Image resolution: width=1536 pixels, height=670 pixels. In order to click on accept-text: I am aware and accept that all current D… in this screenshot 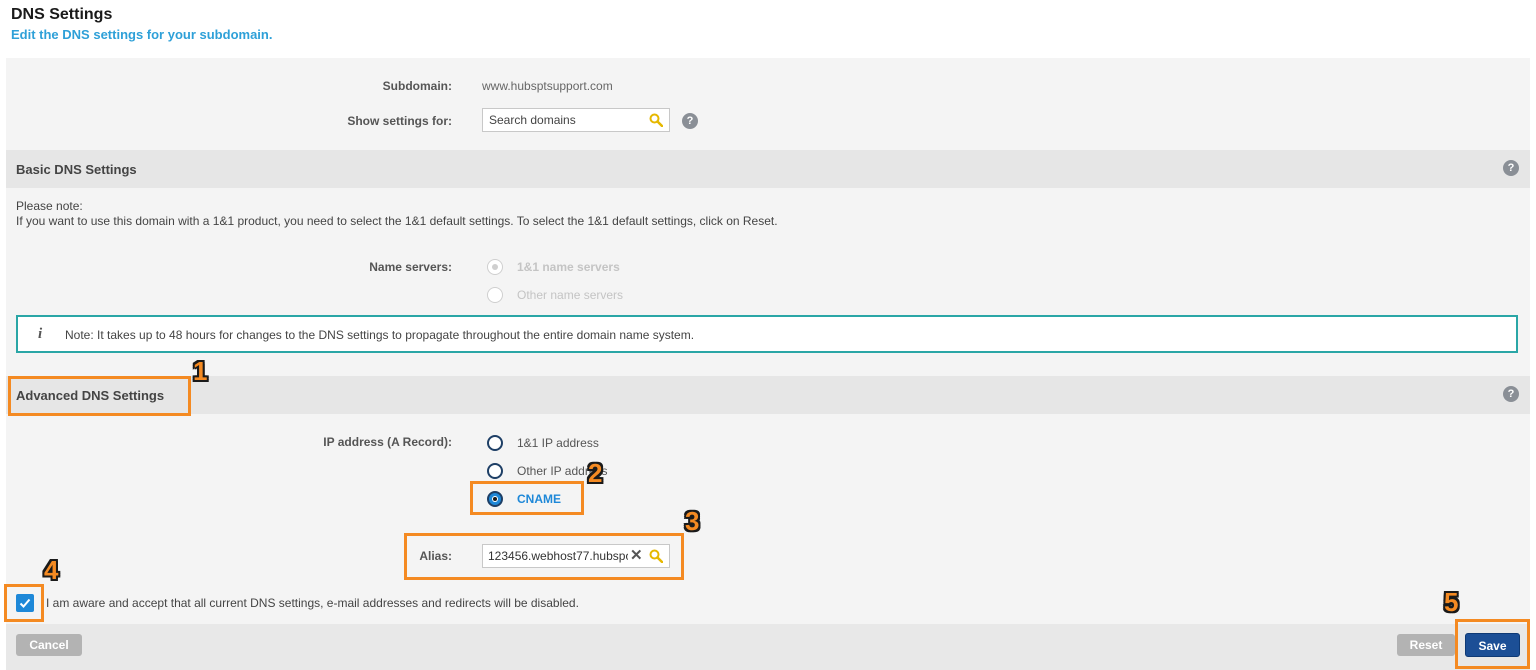, I will do `click(312, 603)`.